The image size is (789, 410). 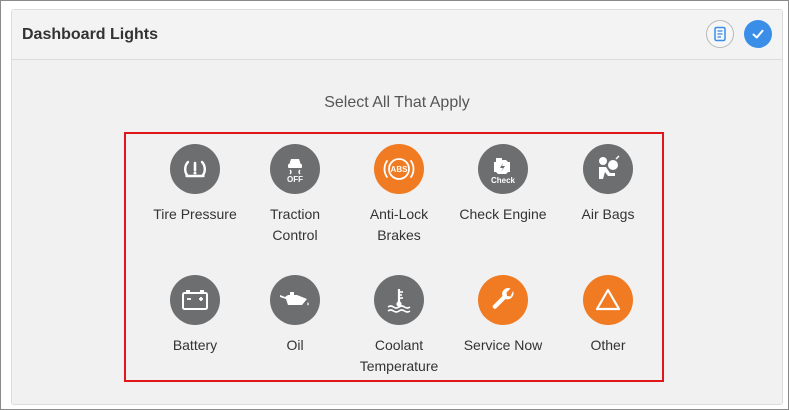 I want to click on option-label: Battery, so click(x=195, y=345).